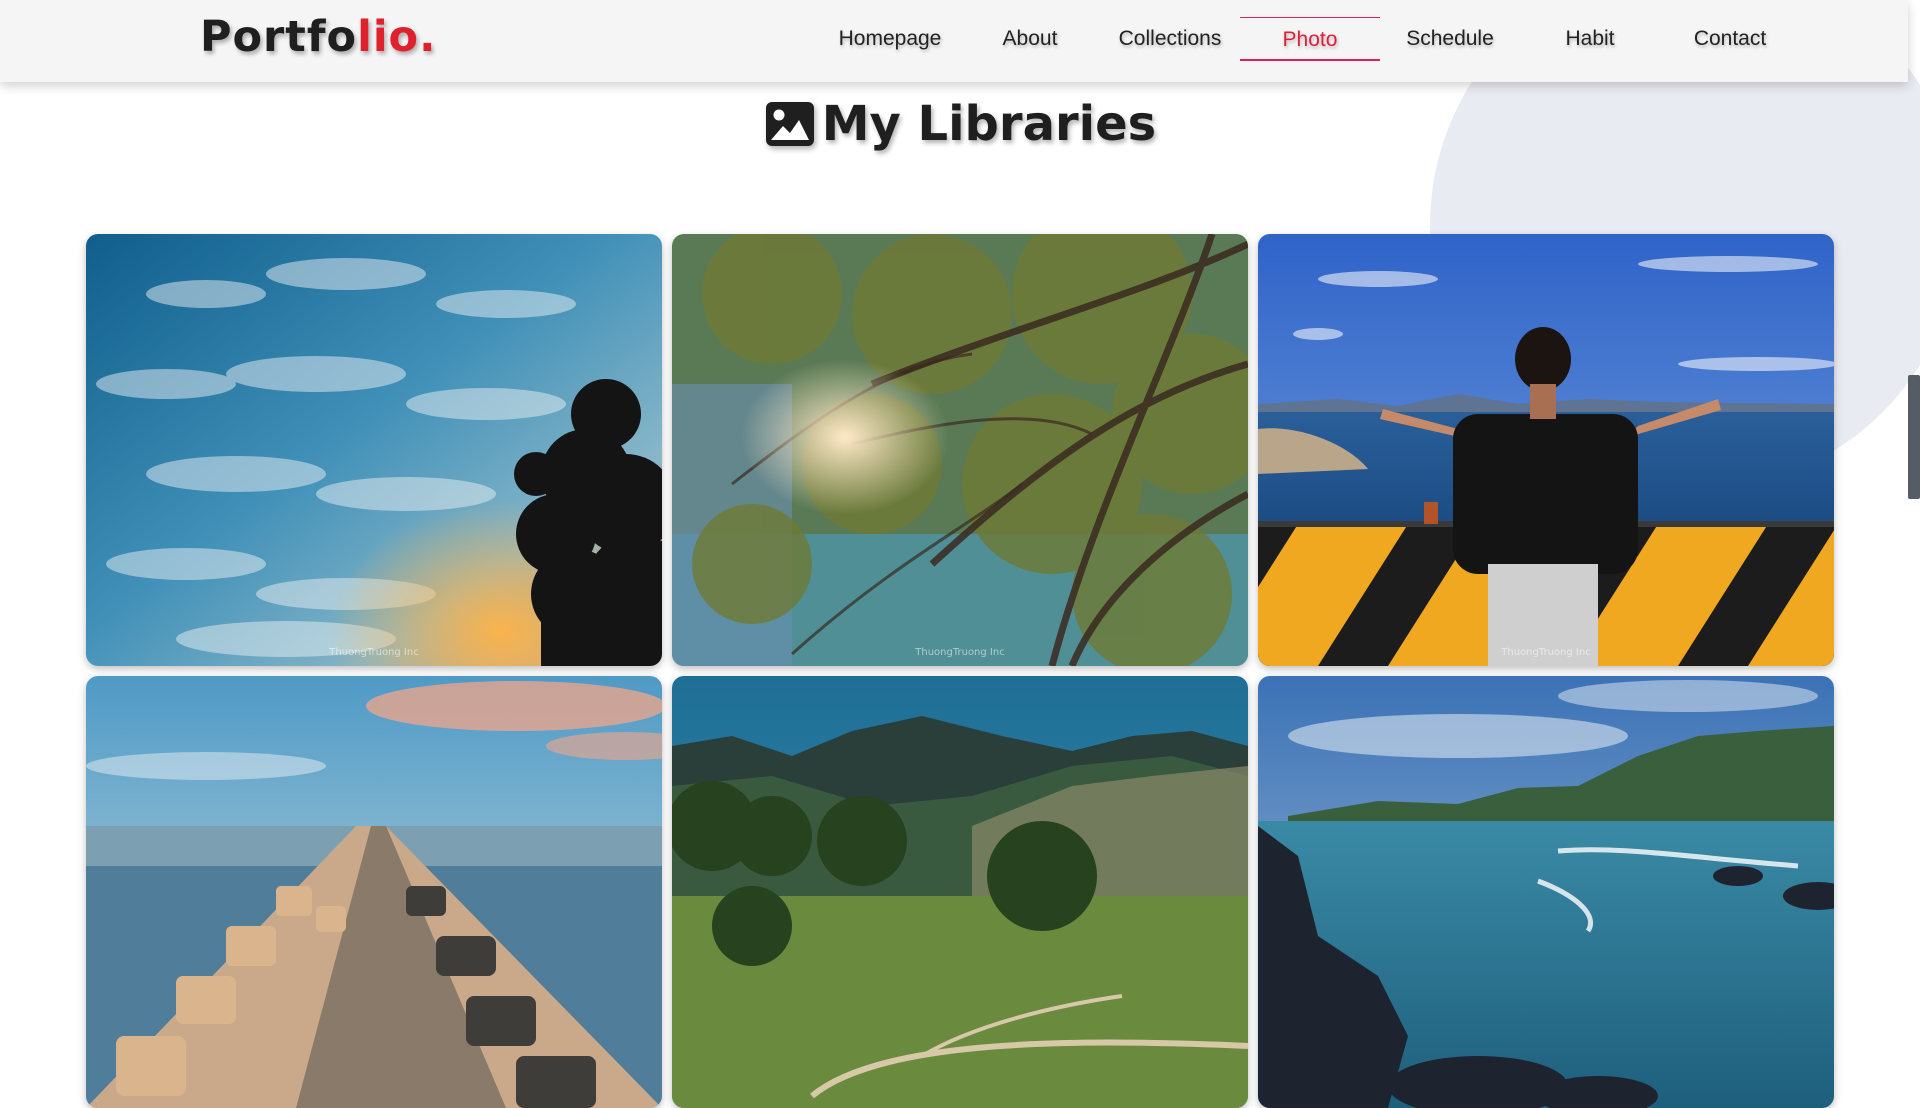  What do you see at coordinates (374, 892) in the screenshot?
I see `photo-breakwater` at bounding box center [374, 892].